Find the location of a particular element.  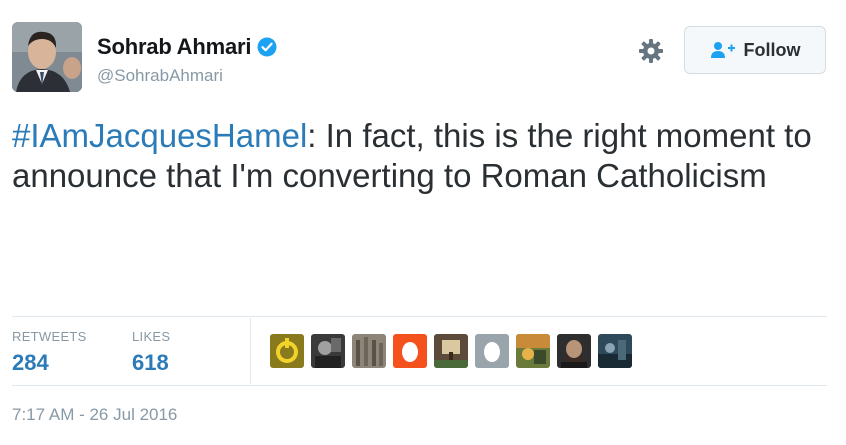

author-display-name: Sohrab Ahmari is located at coordinates (174, 47).